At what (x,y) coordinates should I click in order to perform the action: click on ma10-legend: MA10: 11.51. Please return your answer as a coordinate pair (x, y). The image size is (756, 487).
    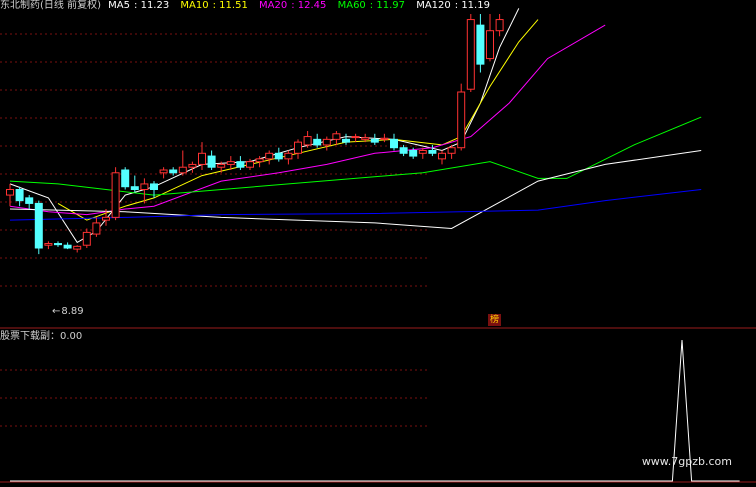
    Looking at the image, I should click on (214, 5).